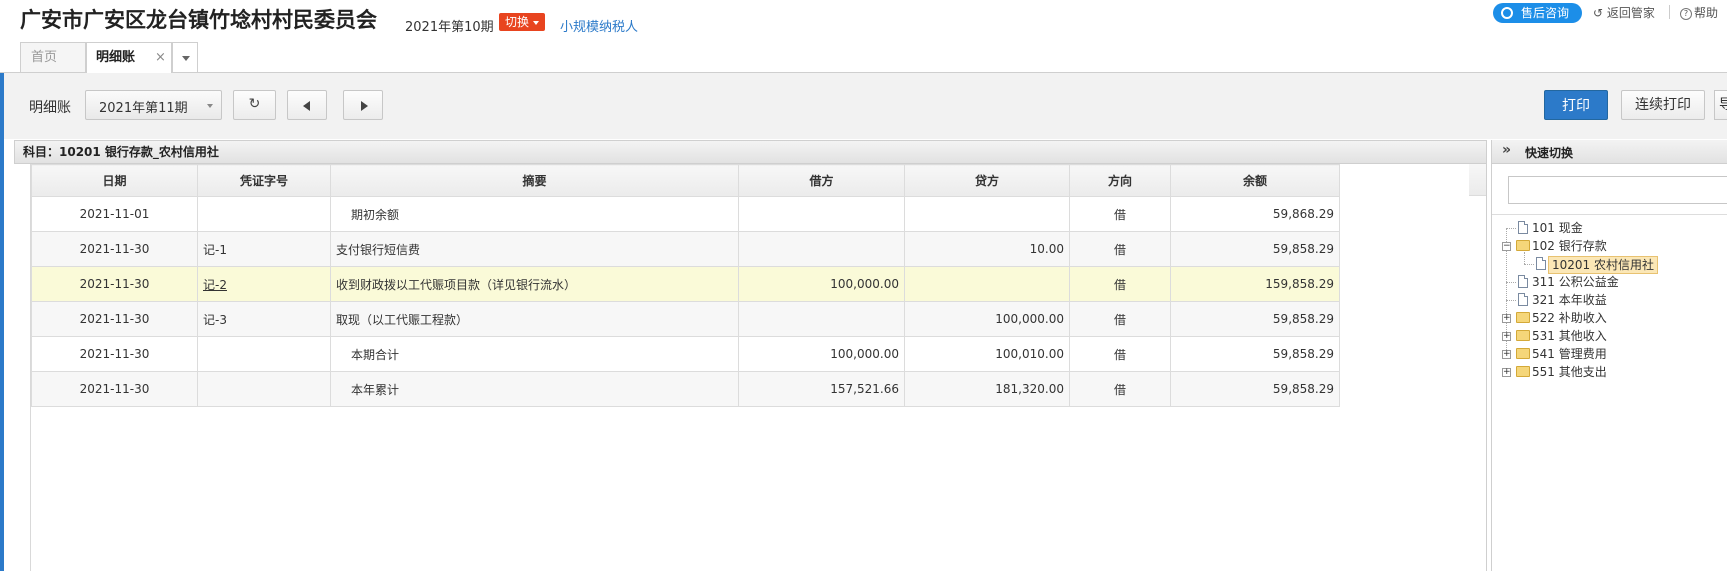  What do you see at coordinates (264, 249) in the screenshot?
I see `cell-voucher: 记-1` at bounding box center [264, 249].